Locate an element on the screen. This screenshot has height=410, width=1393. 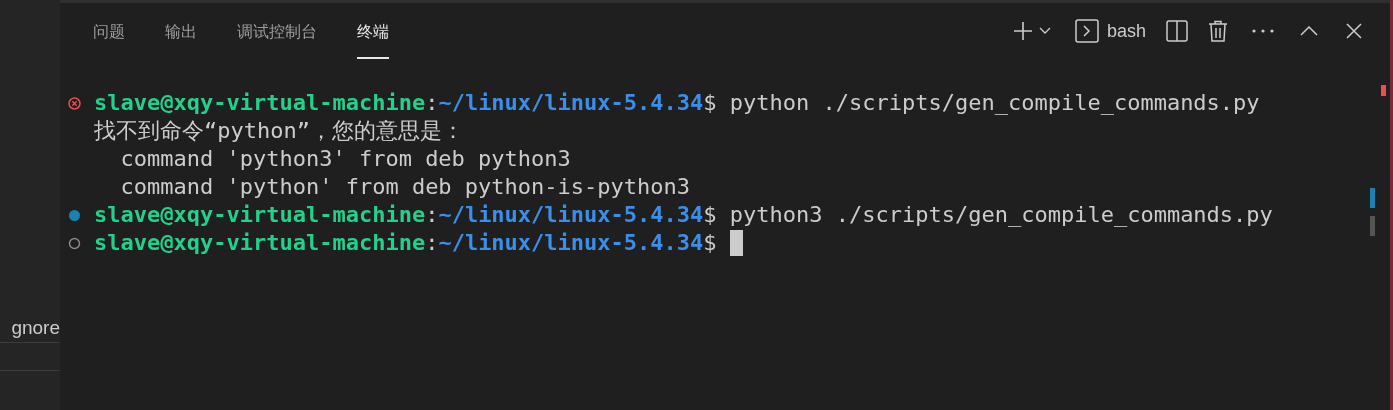
output-line: command 'python3' from deb python3 is located at coordinates (345, 159).